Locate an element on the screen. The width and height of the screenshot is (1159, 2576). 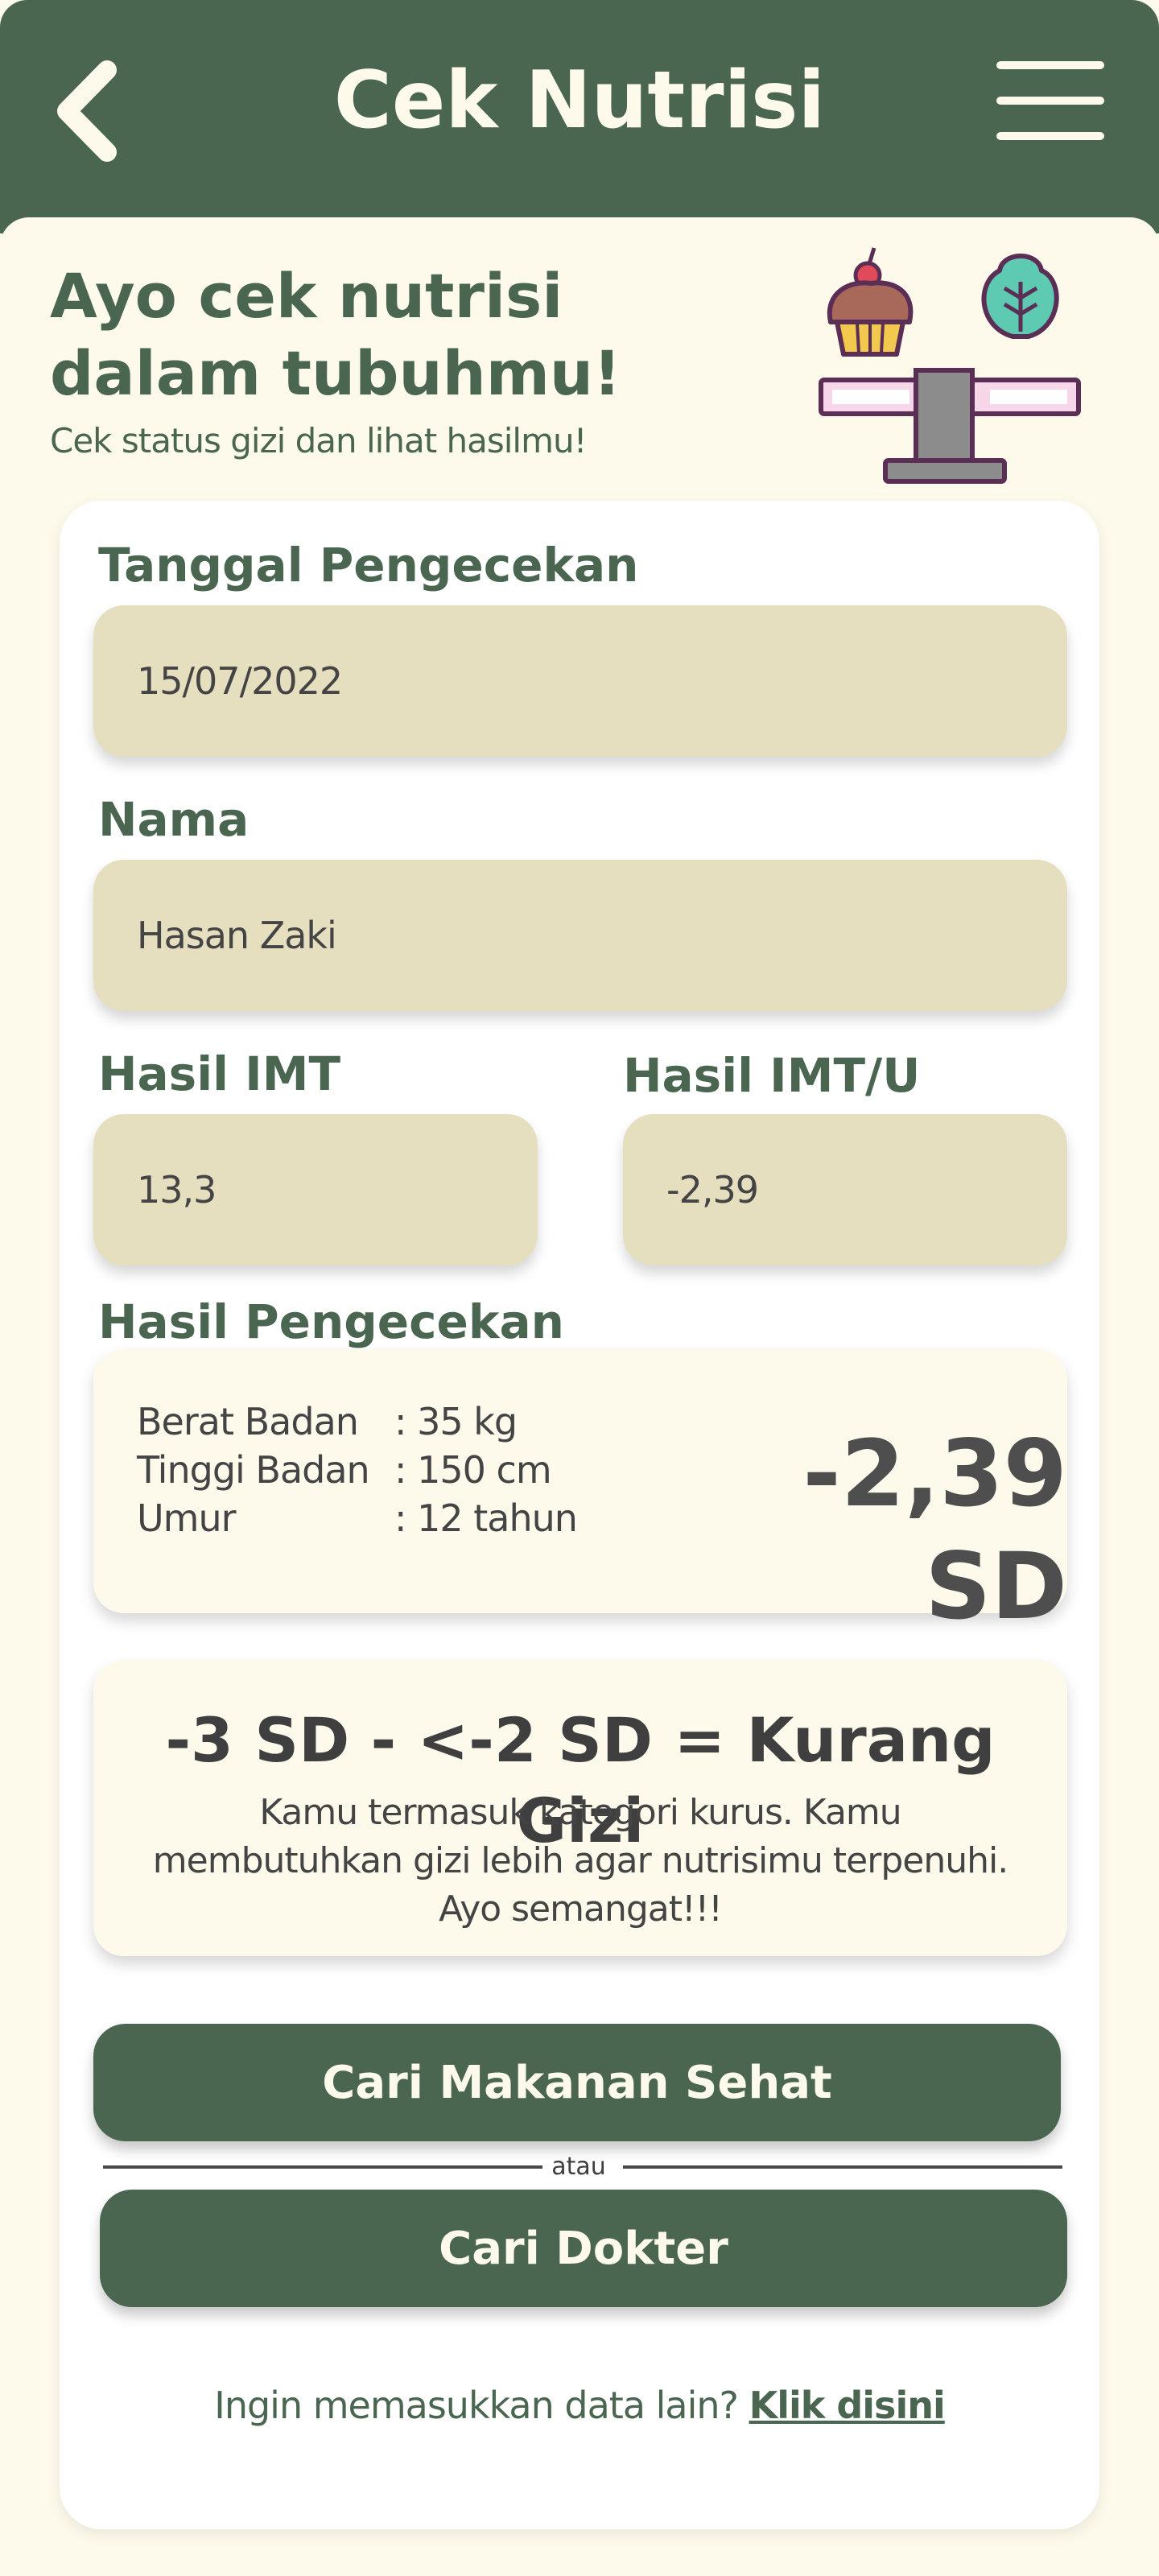
date-label: Tanggal Pengecekan is located at coordinates (368, 565).